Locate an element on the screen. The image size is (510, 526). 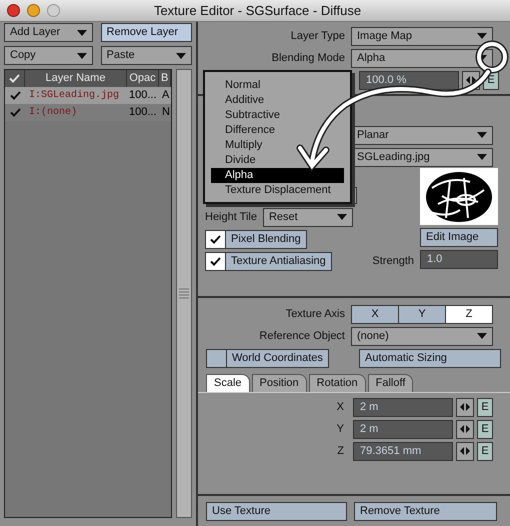
menu-item: Normal is located at coordinates (277, 85).